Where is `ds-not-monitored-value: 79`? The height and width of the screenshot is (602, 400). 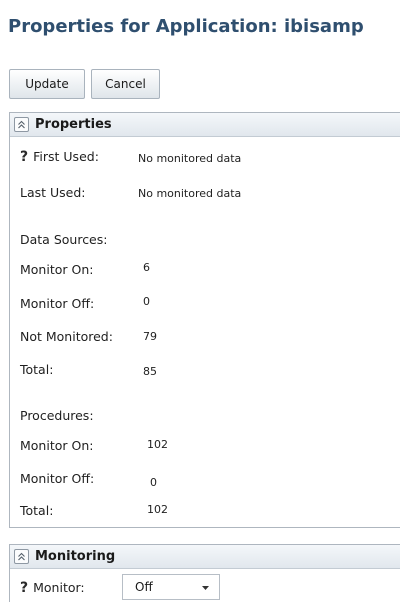
ds-not-monitored-value: 79 is located at coordinates (150, 336).